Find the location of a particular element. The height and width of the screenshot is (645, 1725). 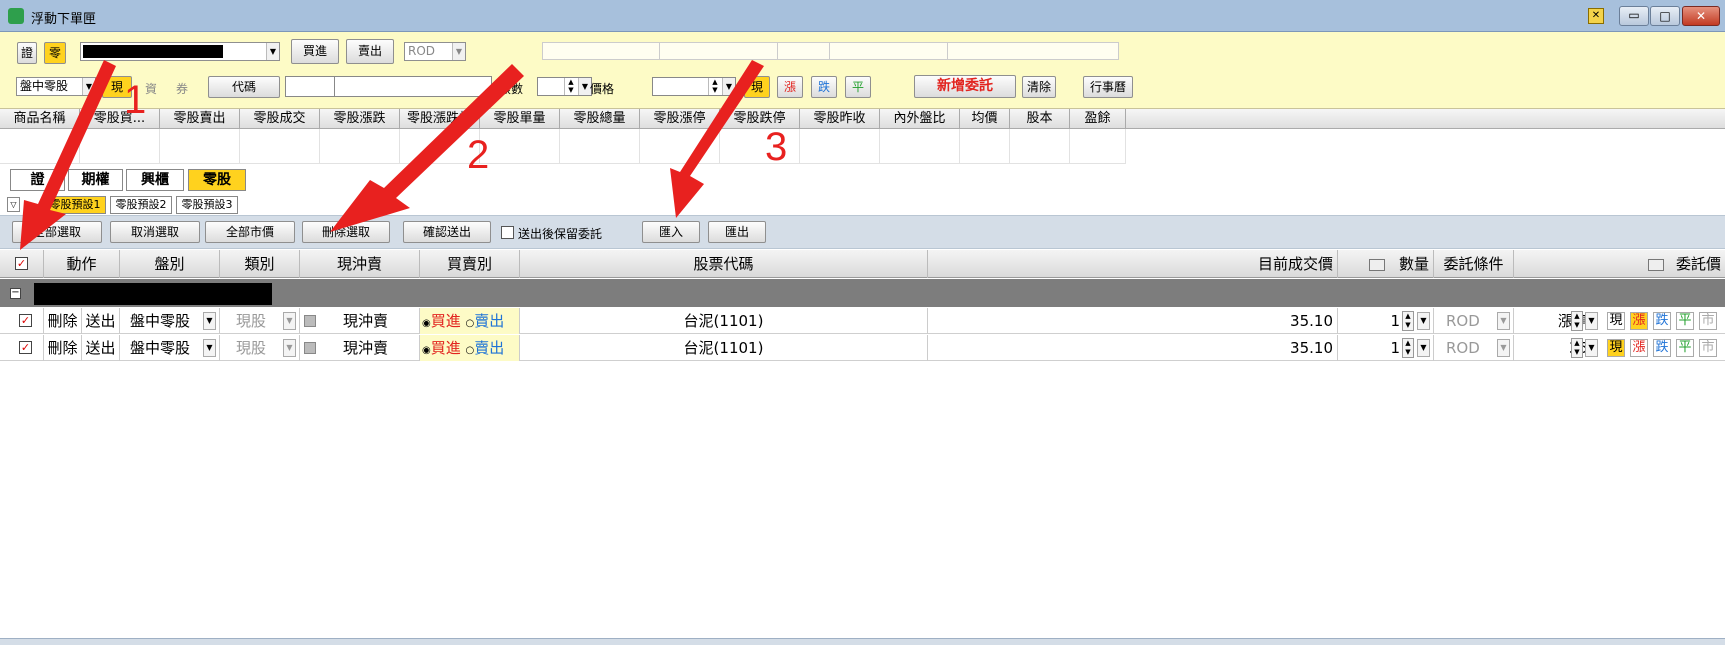

price-input: ▲ ▼ ▼ is located at coordinates (694, 86).